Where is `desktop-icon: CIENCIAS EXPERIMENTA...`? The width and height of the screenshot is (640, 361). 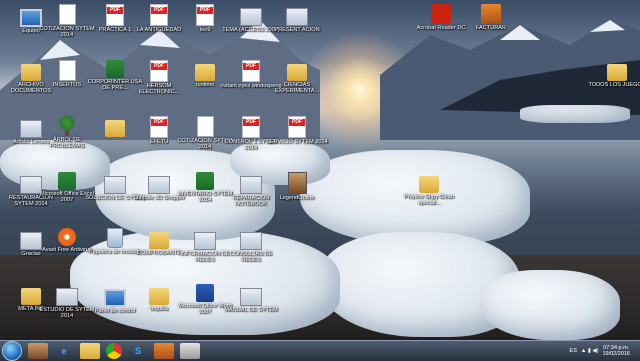
desktop-icon: CIENCIAS EXPERIMENTA... is located at coordinates (297, 77).